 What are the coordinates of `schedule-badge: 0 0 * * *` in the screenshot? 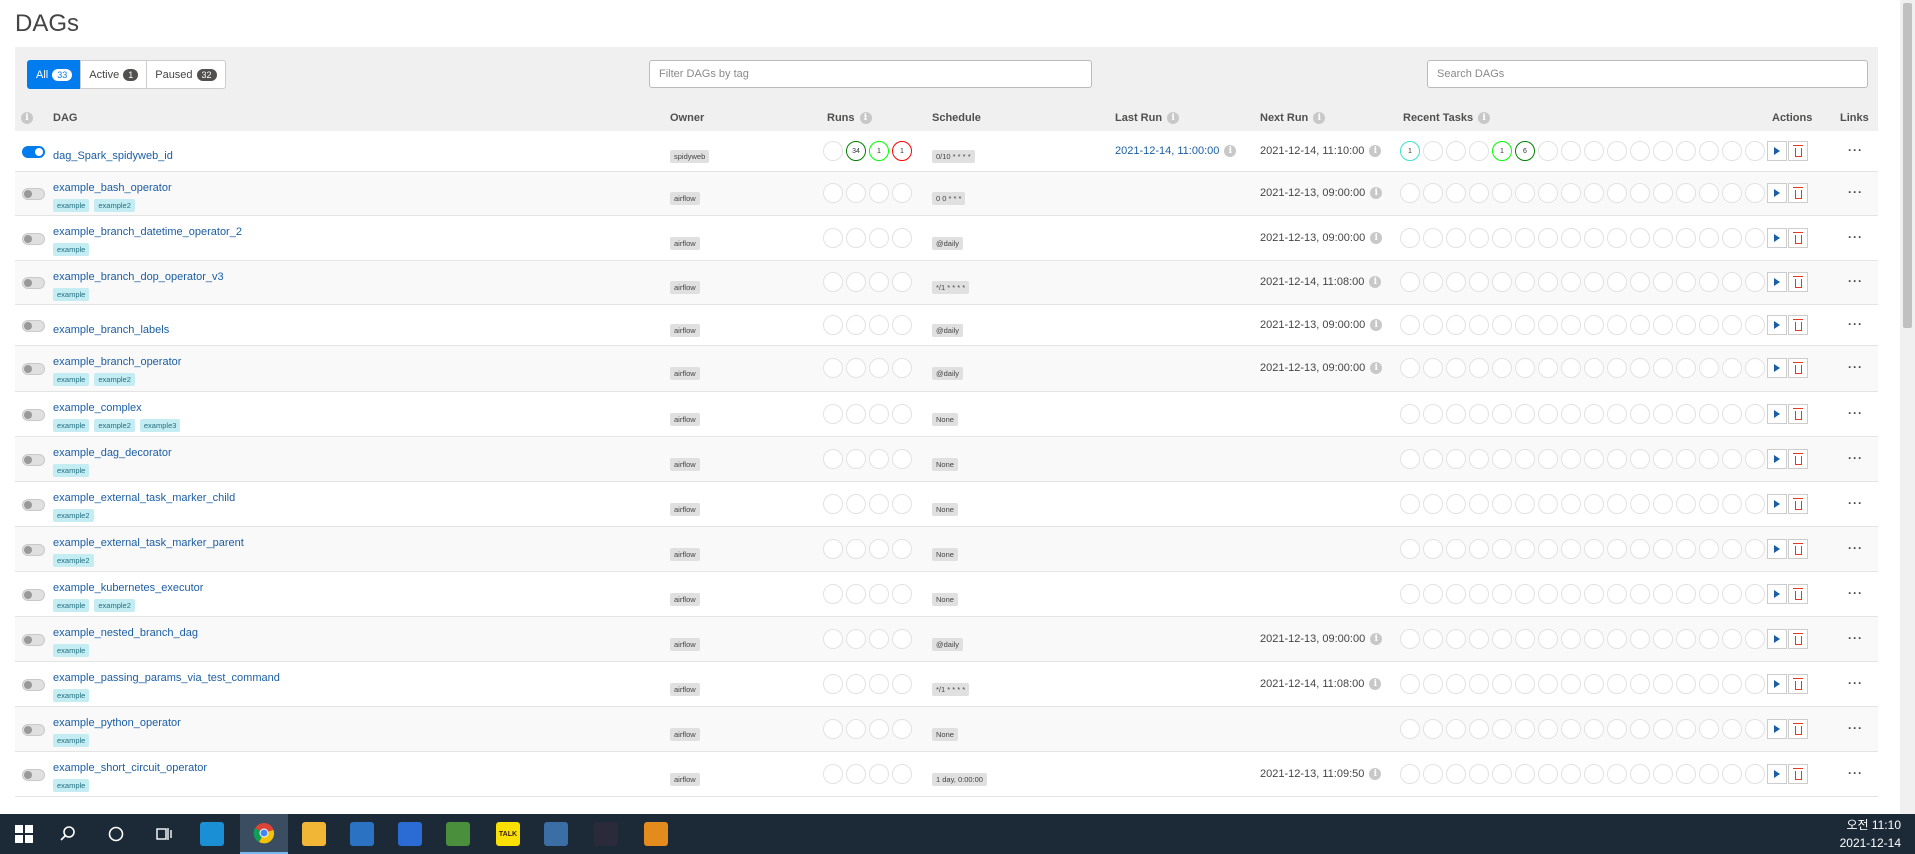 It's located at (949, 198).